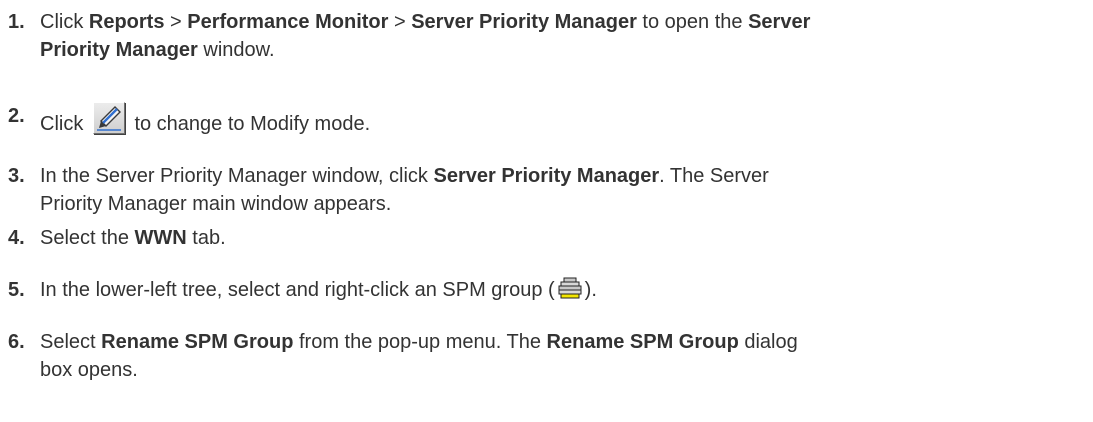  Describe the element at coordinates (206, 238) in the screenshot. I see `text: tab.` at that location.